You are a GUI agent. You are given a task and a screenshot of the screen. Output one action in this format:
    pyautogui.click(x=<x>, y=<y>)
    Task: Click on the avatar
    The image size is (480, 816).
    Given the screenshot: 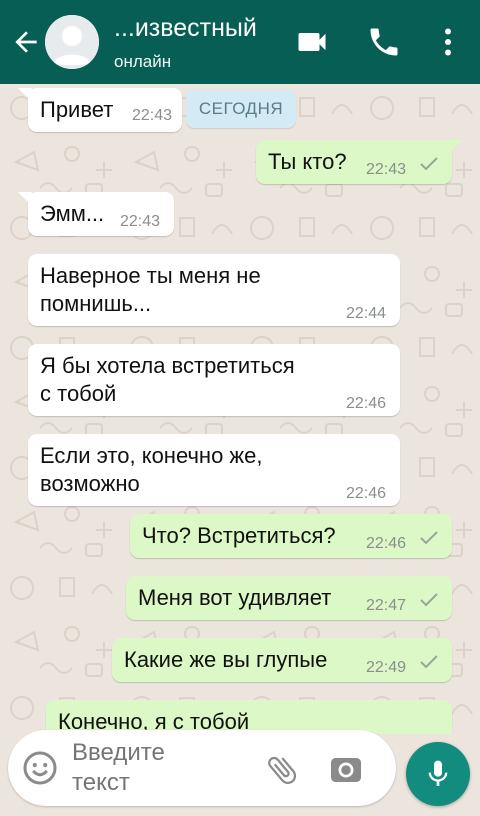 What is the action you would take?
    pyautogui.click(x=72, y=42)
    